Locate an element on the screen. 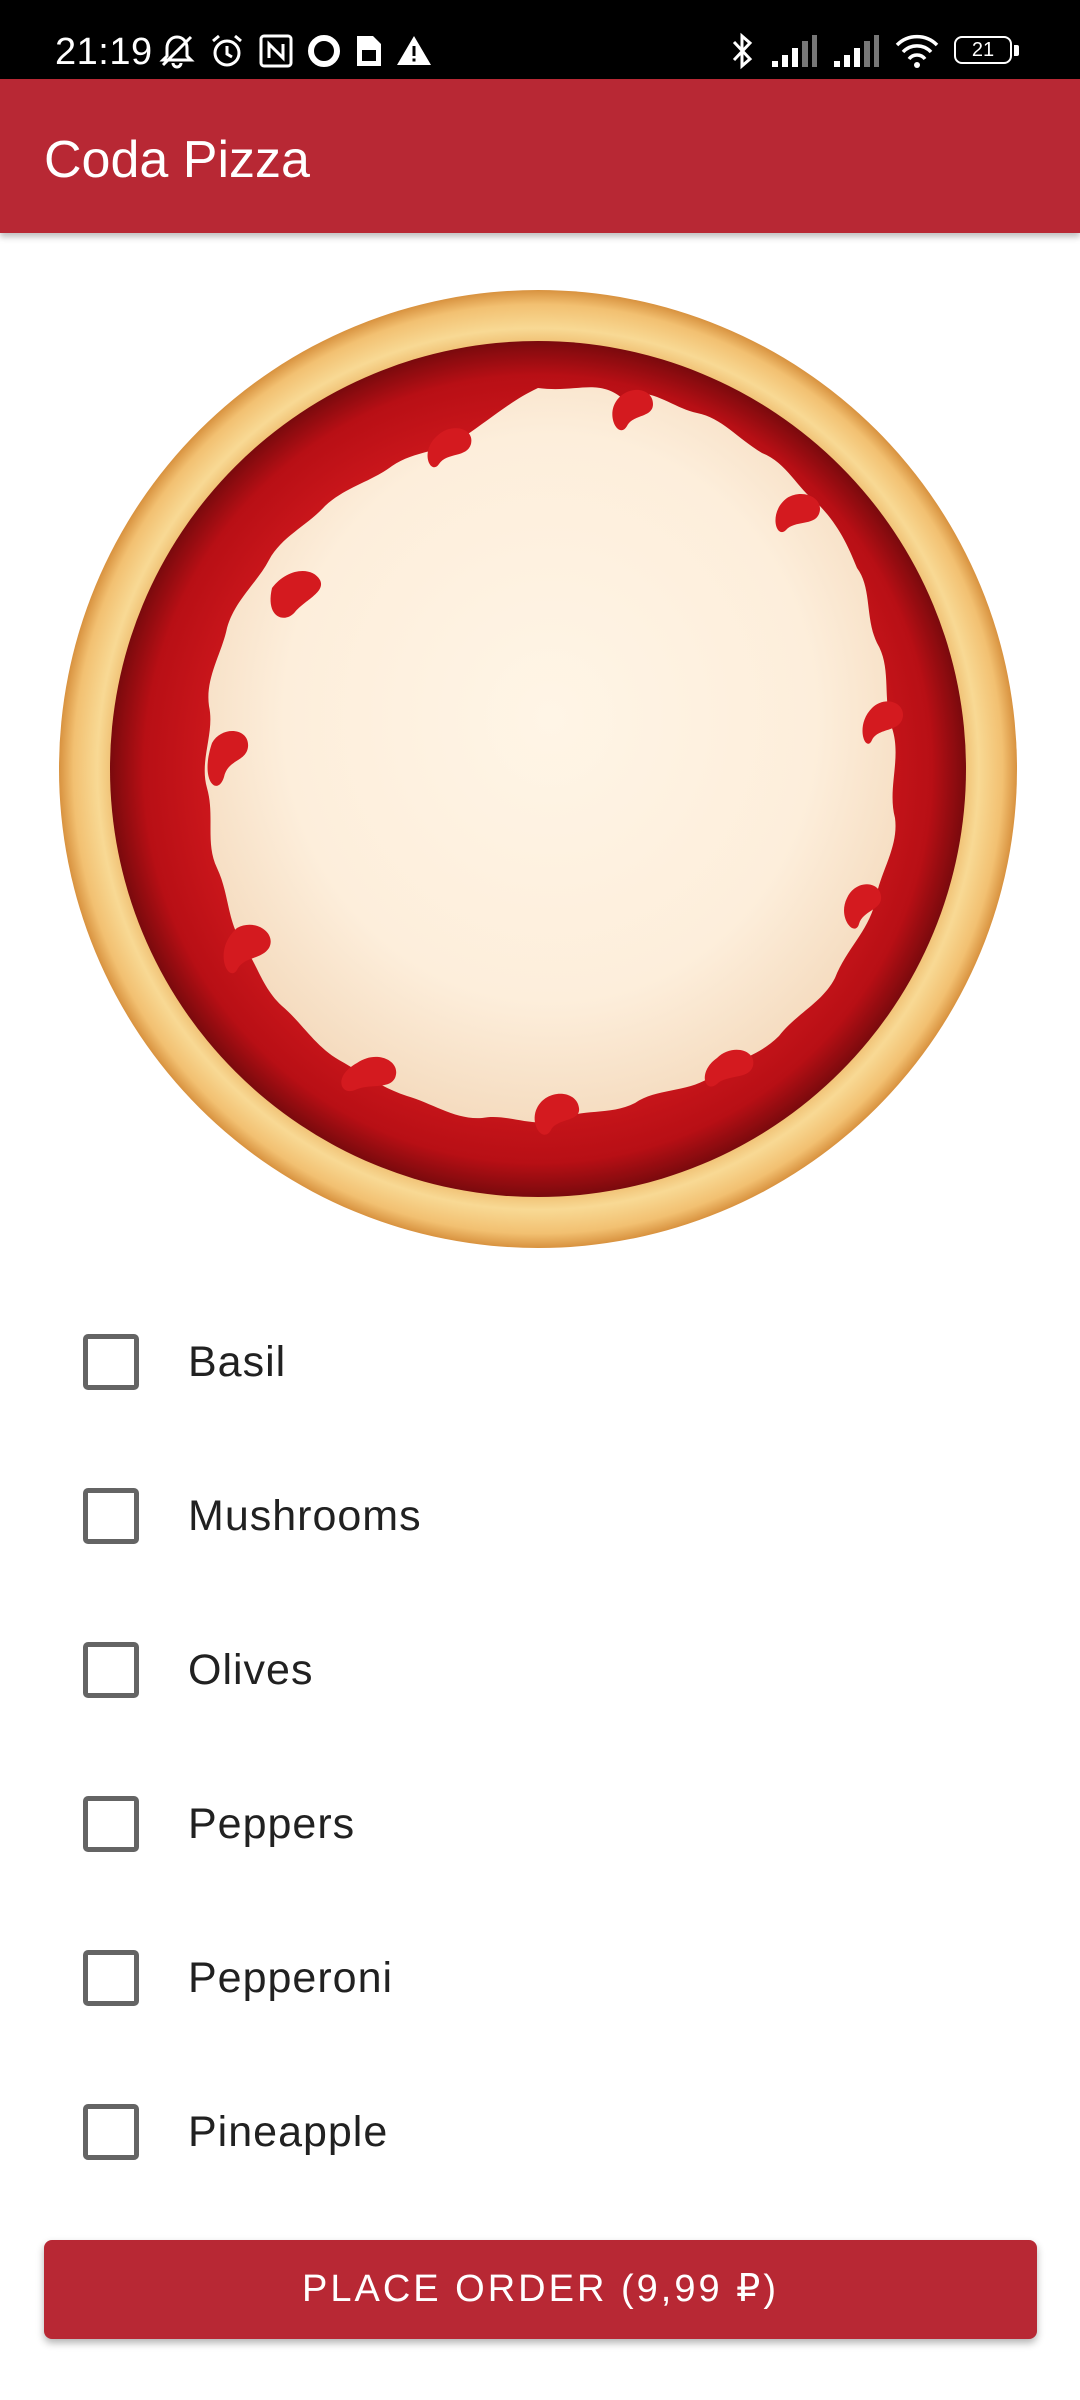 The height and width of the screenshot is (2400, 1080). battery-icon: 21 is located at coordinates (987, 51).